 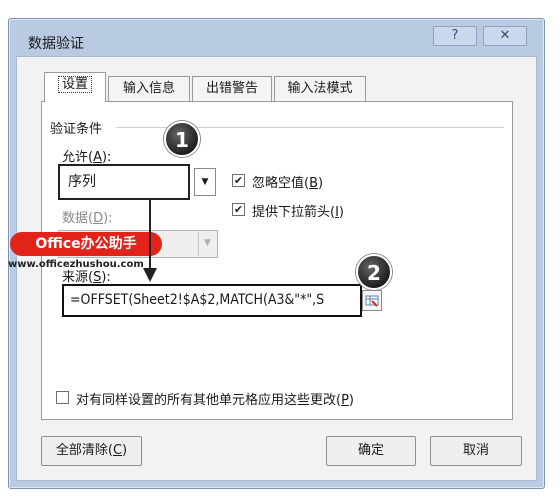 I want to click on step-1-marker: 1, so click(x=182, y=139).